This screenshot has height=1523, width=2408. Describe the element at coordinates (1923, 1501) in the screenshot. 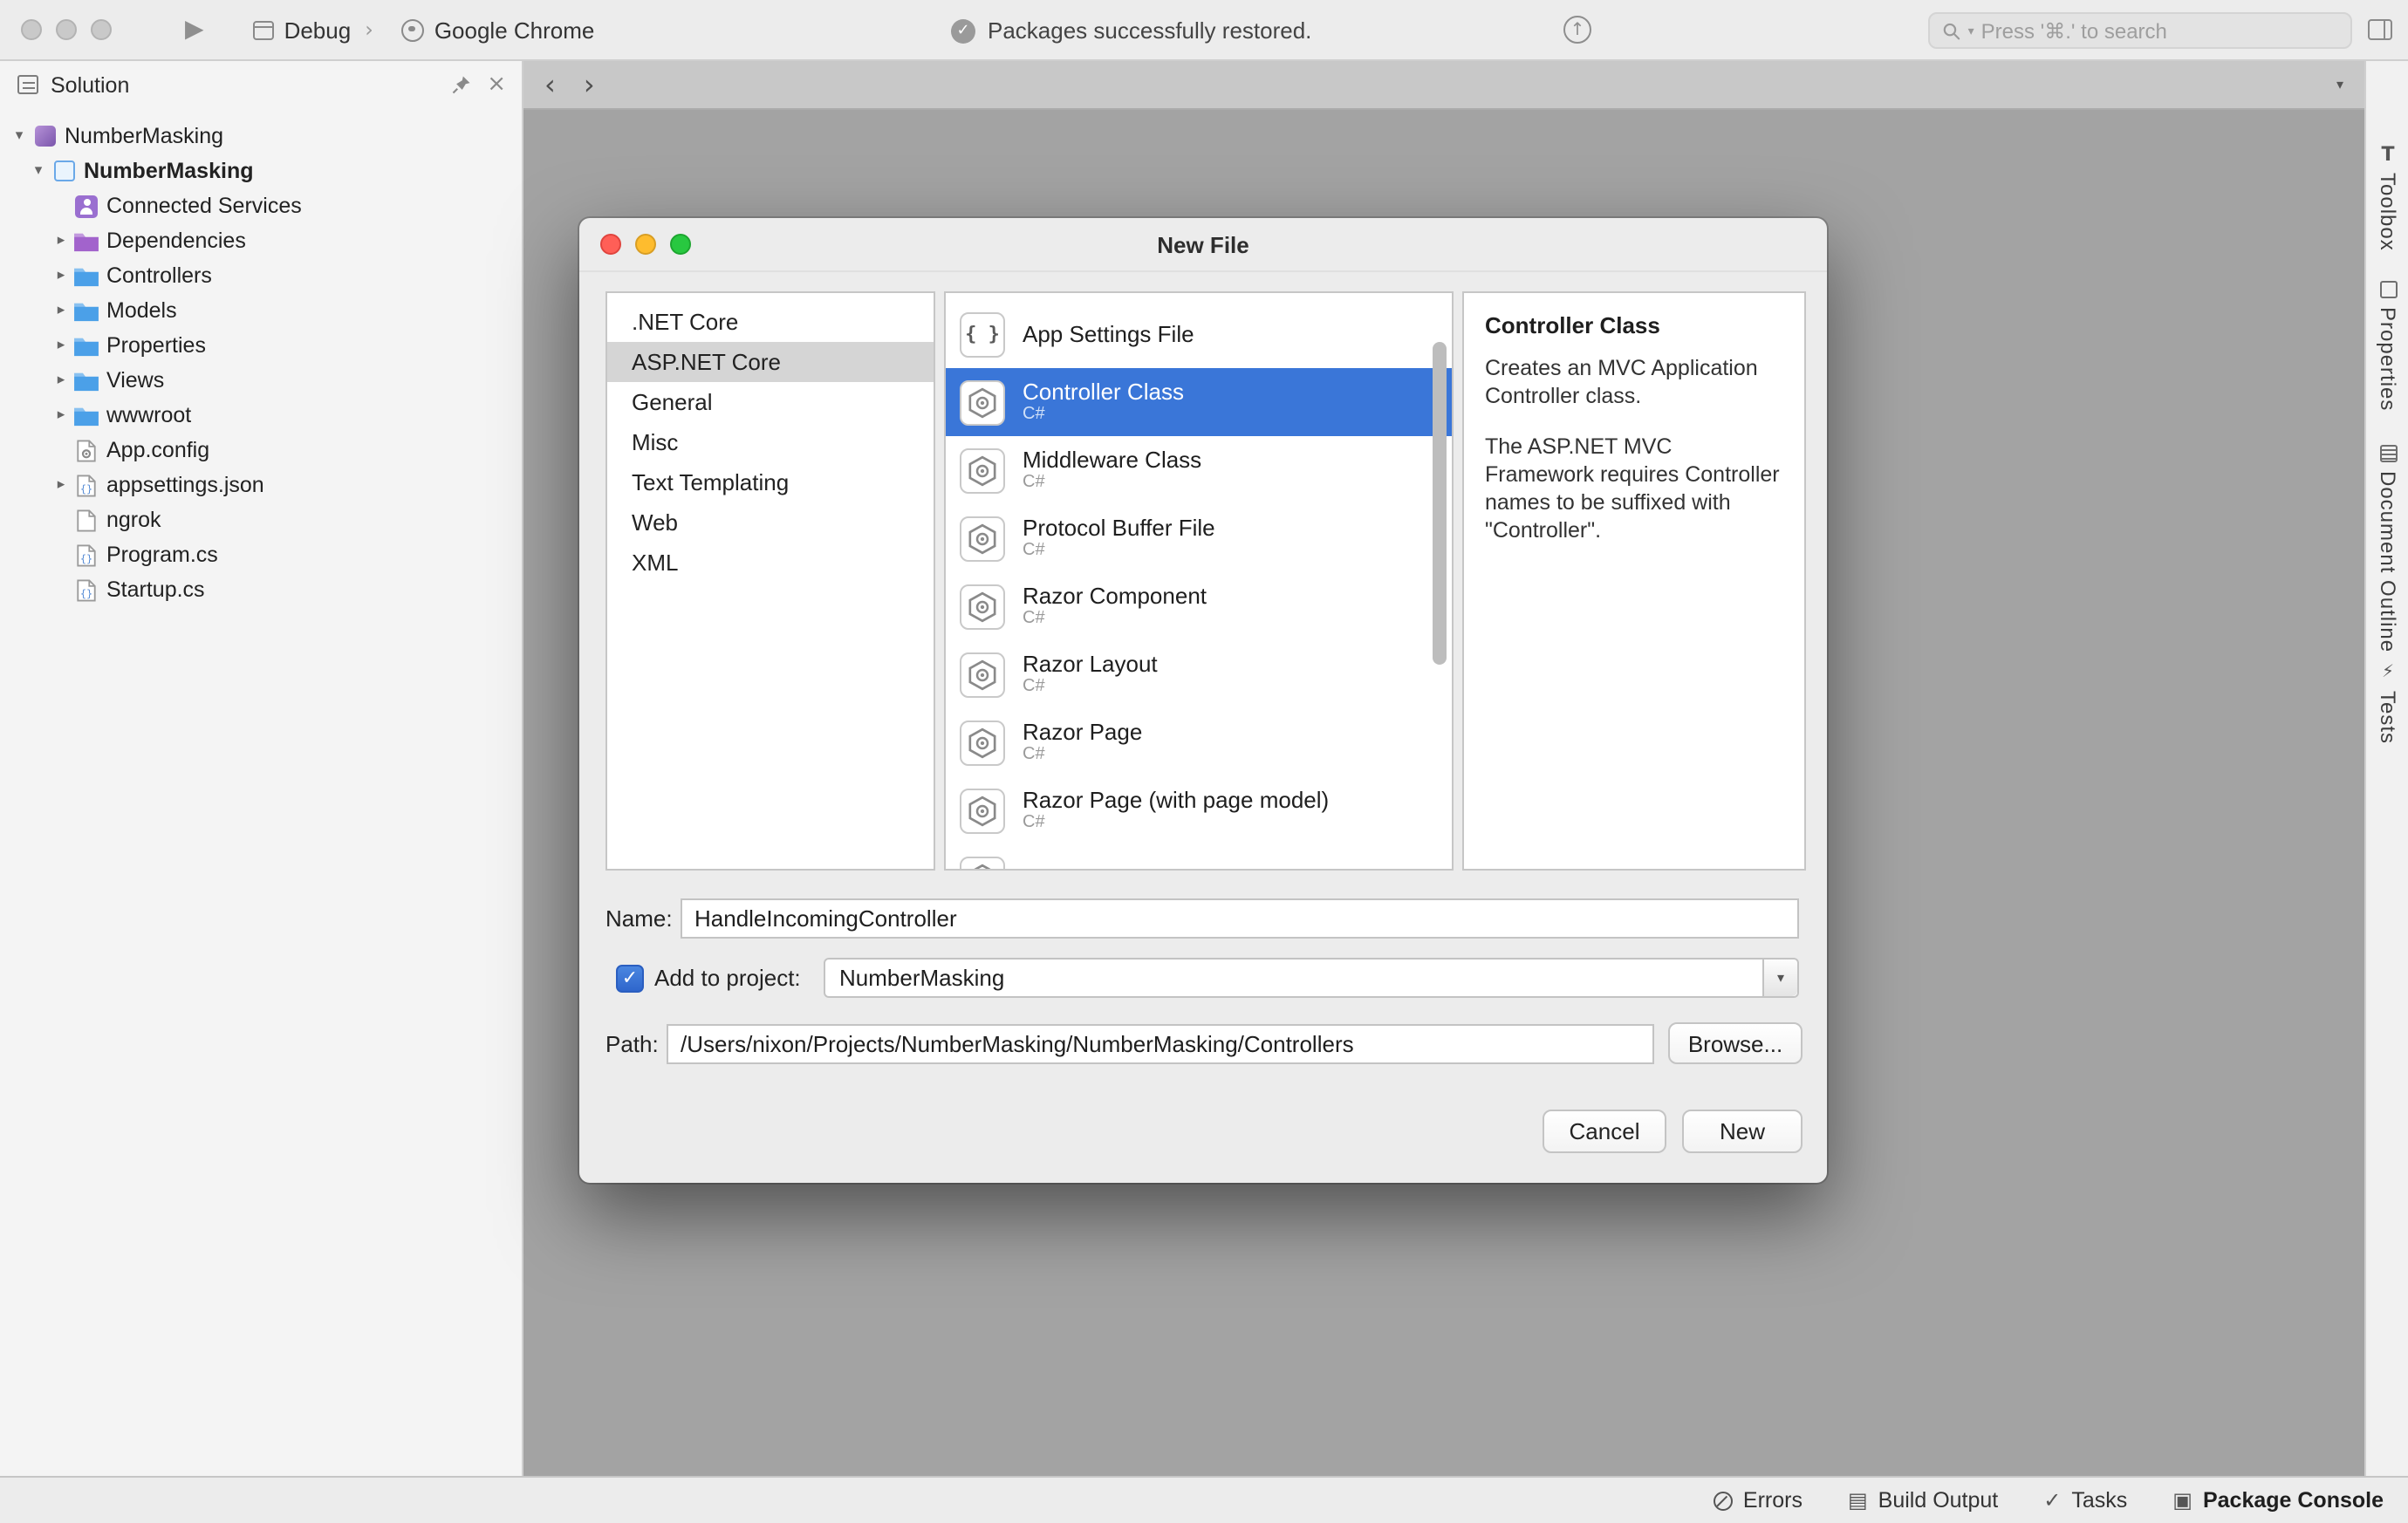

I see `statusbar-build-output: ▤ Build Output` at that location.